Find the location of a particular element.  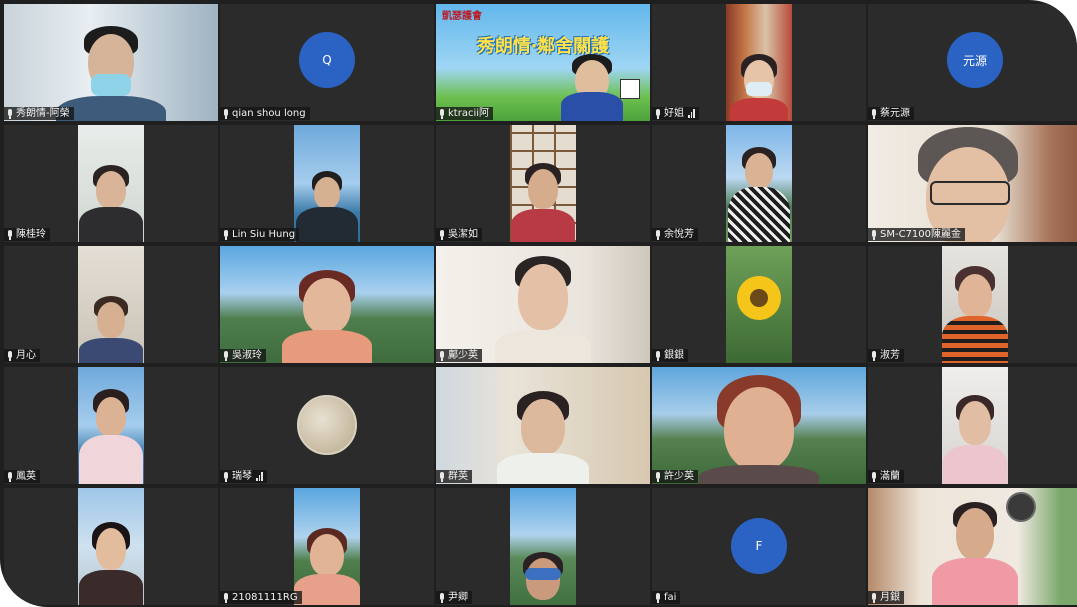

participant-tile: 好姐 is located at coordinates (759, 62).